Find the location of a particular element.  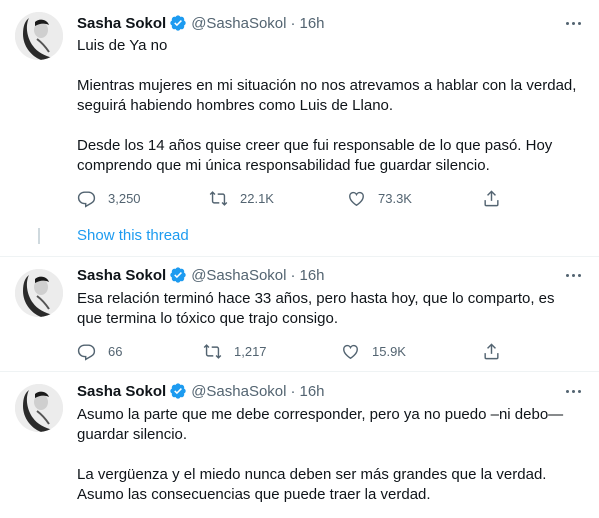

show-thread-link: Show this thread is located at coordinates (133, 235).